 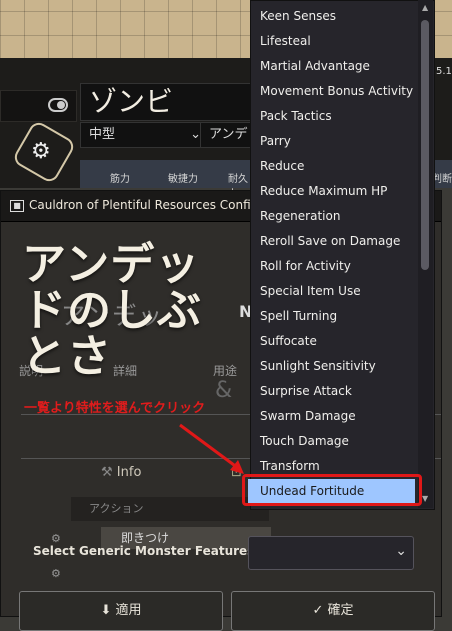 What do you see at coordinates (308, 416) in the screenshot?
I see `dropdown-option: Swarm Damage` at bounding box center [308, 416].